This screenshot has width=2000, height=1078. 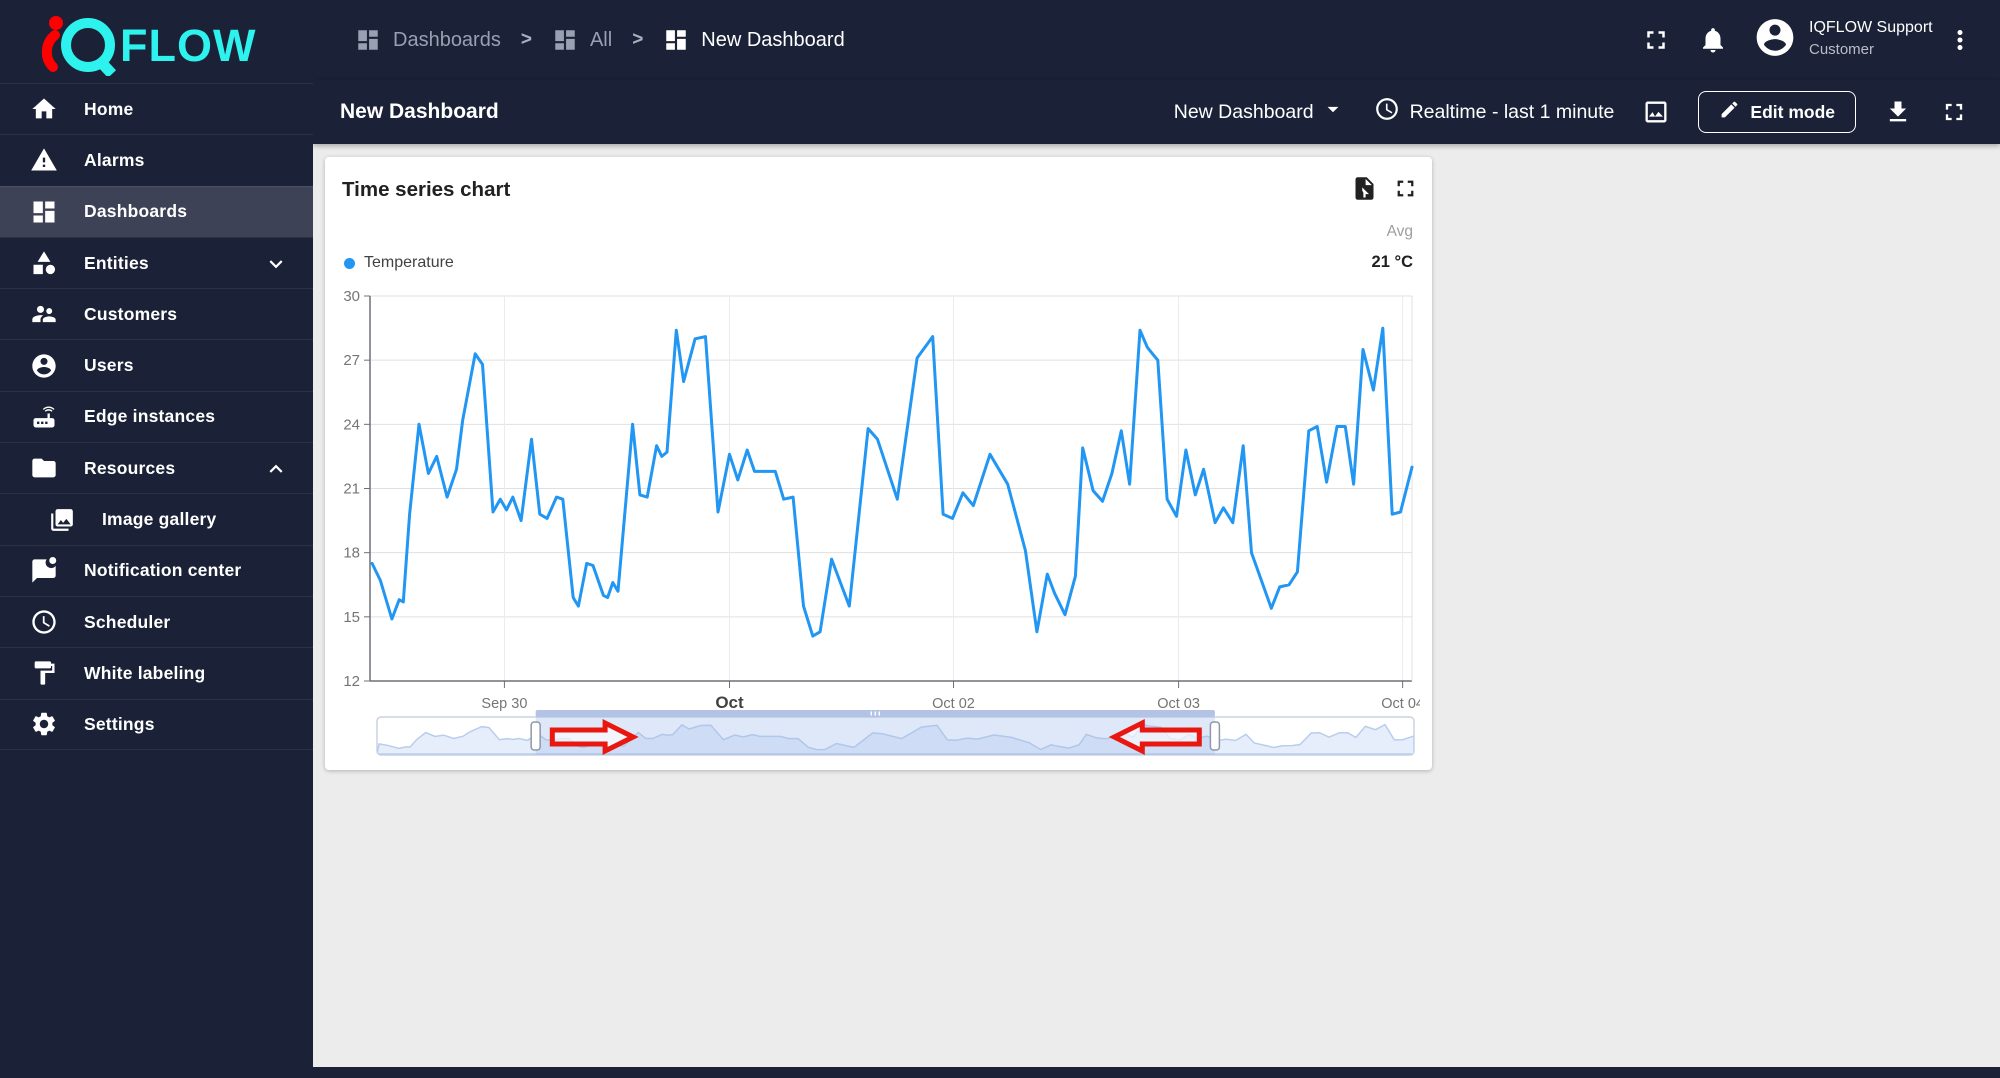 I want to click on x-axis-label: Oct 04, so click(x=1400, y=704).